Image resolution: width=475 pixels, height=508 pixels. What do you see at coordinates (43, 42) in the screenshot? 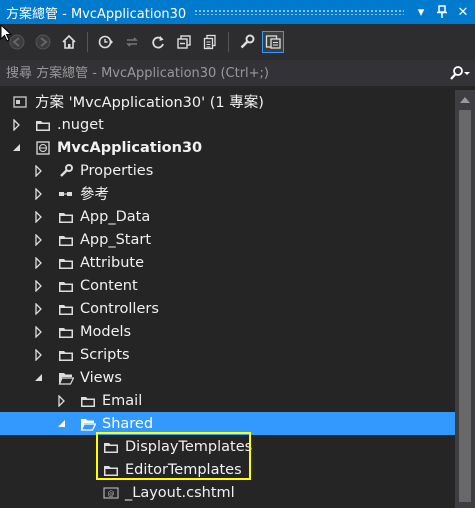
I see `forward-icon` at bounding box center [43, 42].